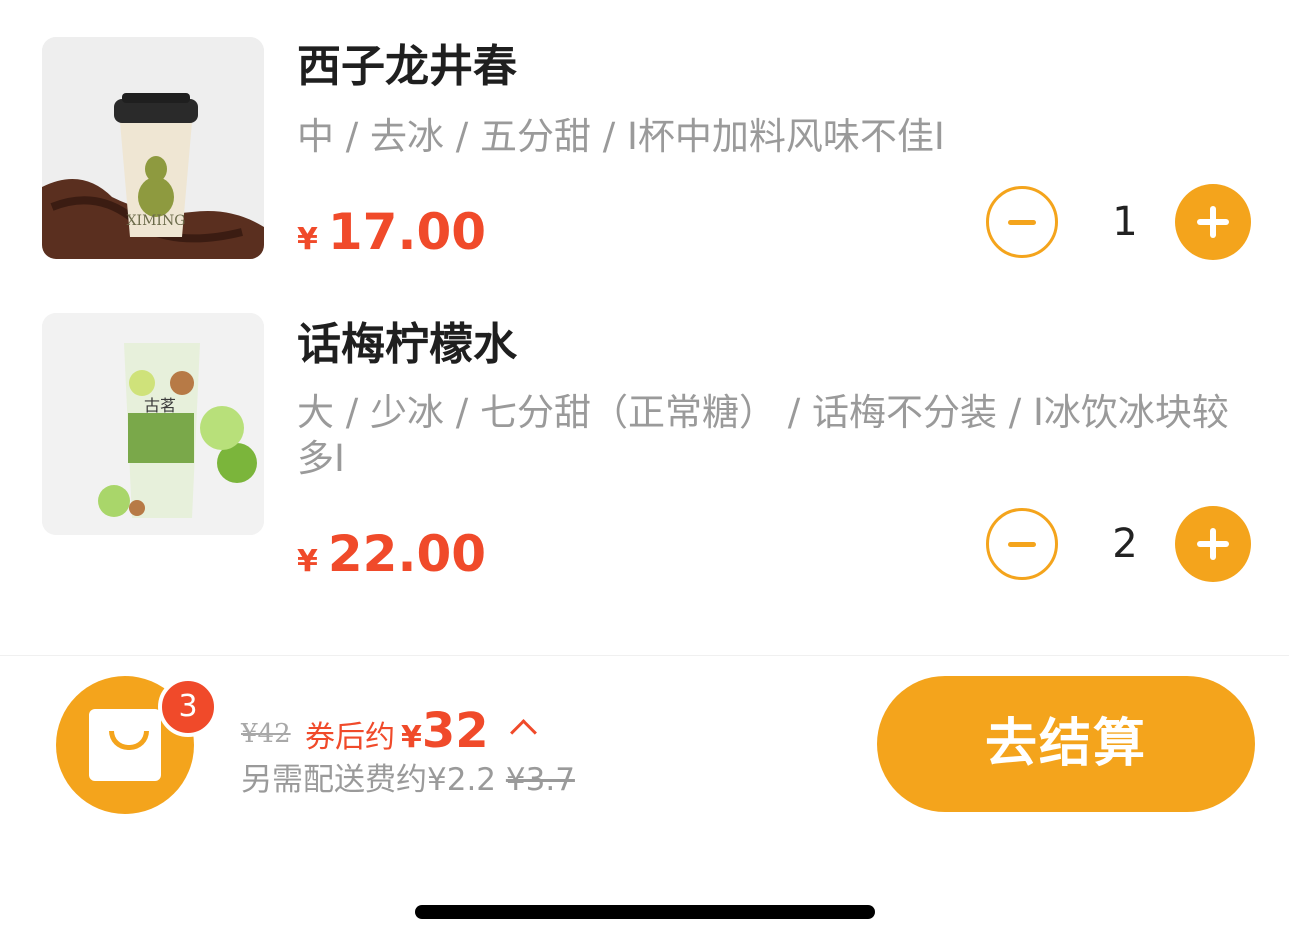 This screenshot has height=931, width=1289. I want to click on delivery-original-fee: ¥3.7, so click(540, 780).